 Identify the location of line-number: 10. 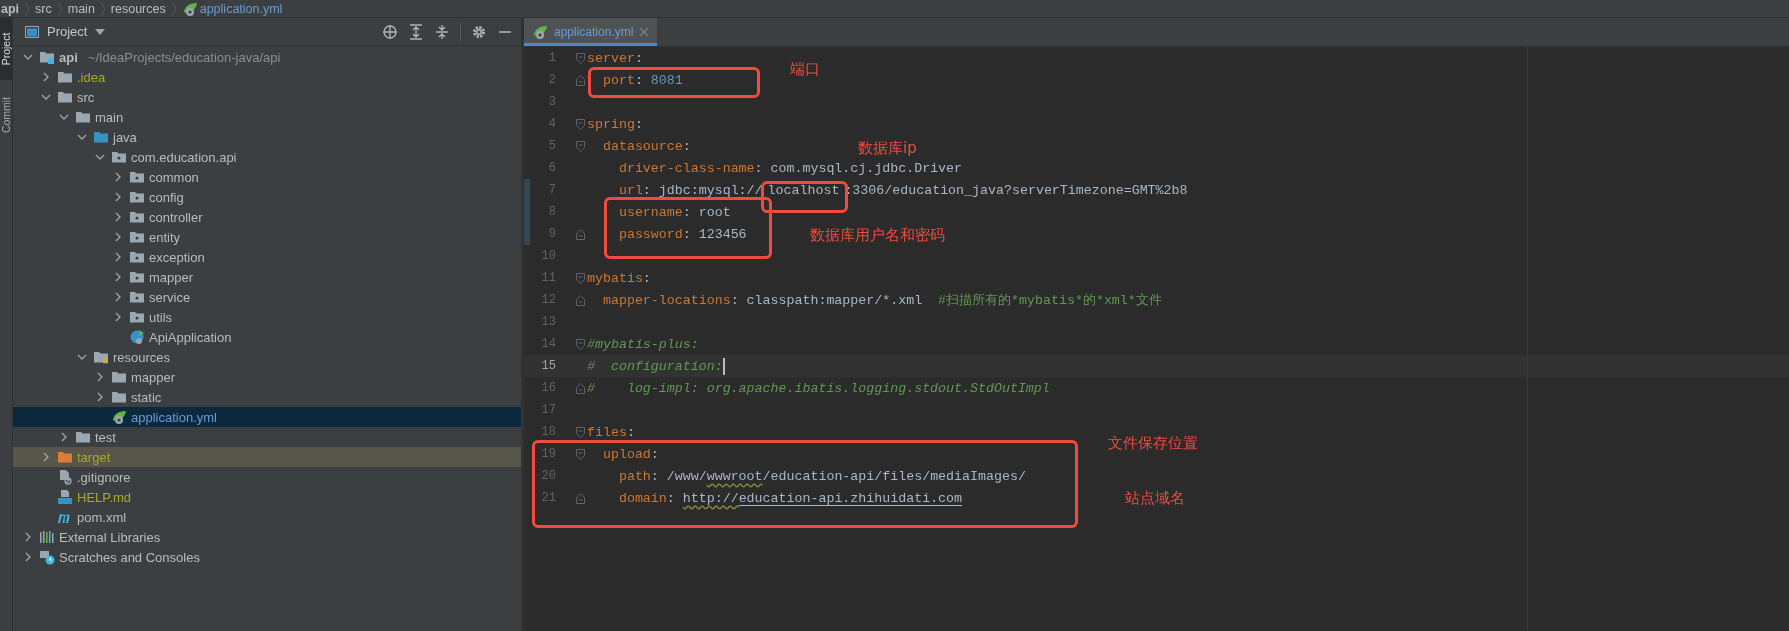
(548, 256).